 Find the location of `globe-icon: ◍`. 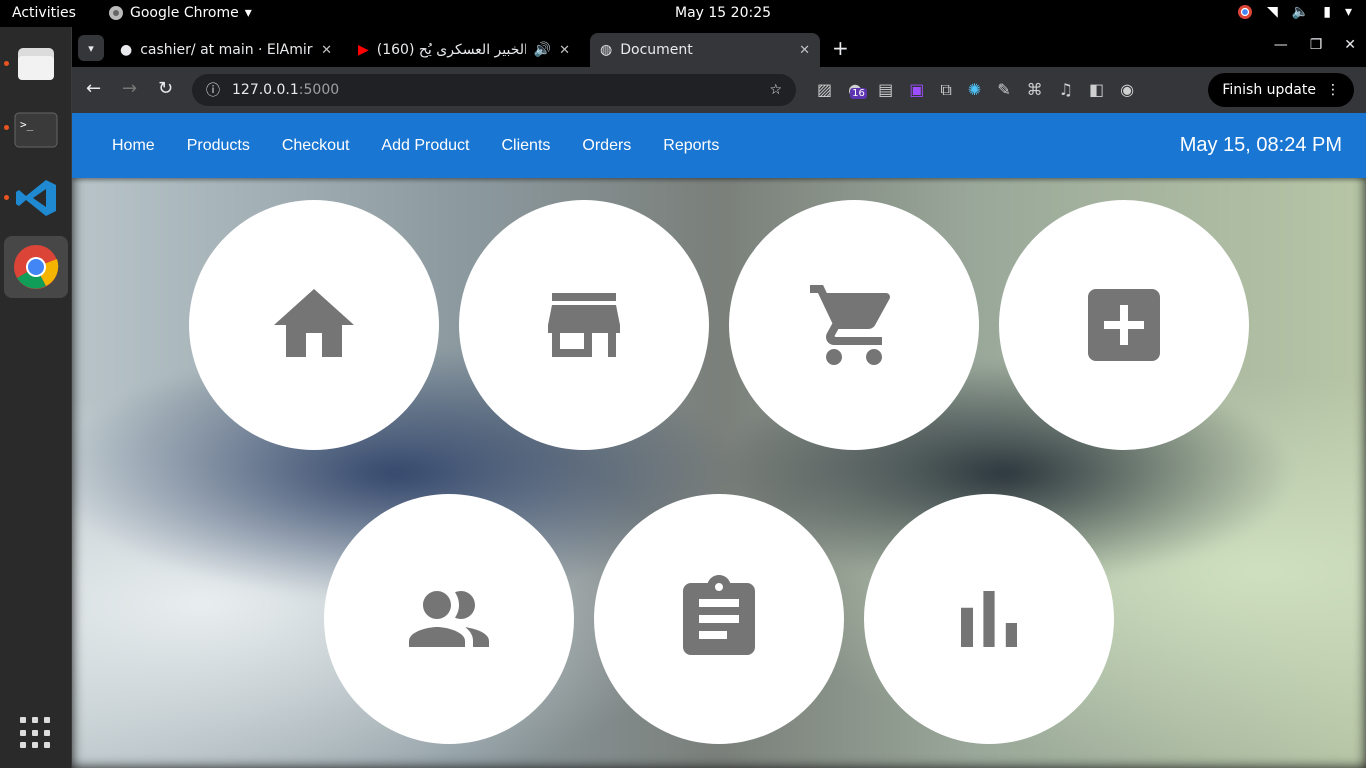

globe-icon: ◍ is located at coordinates (606, 50).